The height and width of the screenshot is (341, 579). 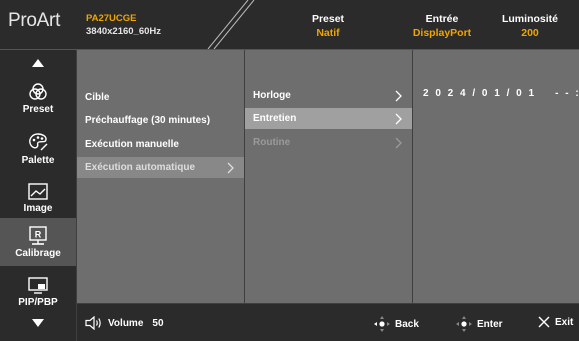 What do you see at coordinates (328, 142) in the screenshot?
I see `menu-item-routine: Routine` at bounding box center [328, 142].